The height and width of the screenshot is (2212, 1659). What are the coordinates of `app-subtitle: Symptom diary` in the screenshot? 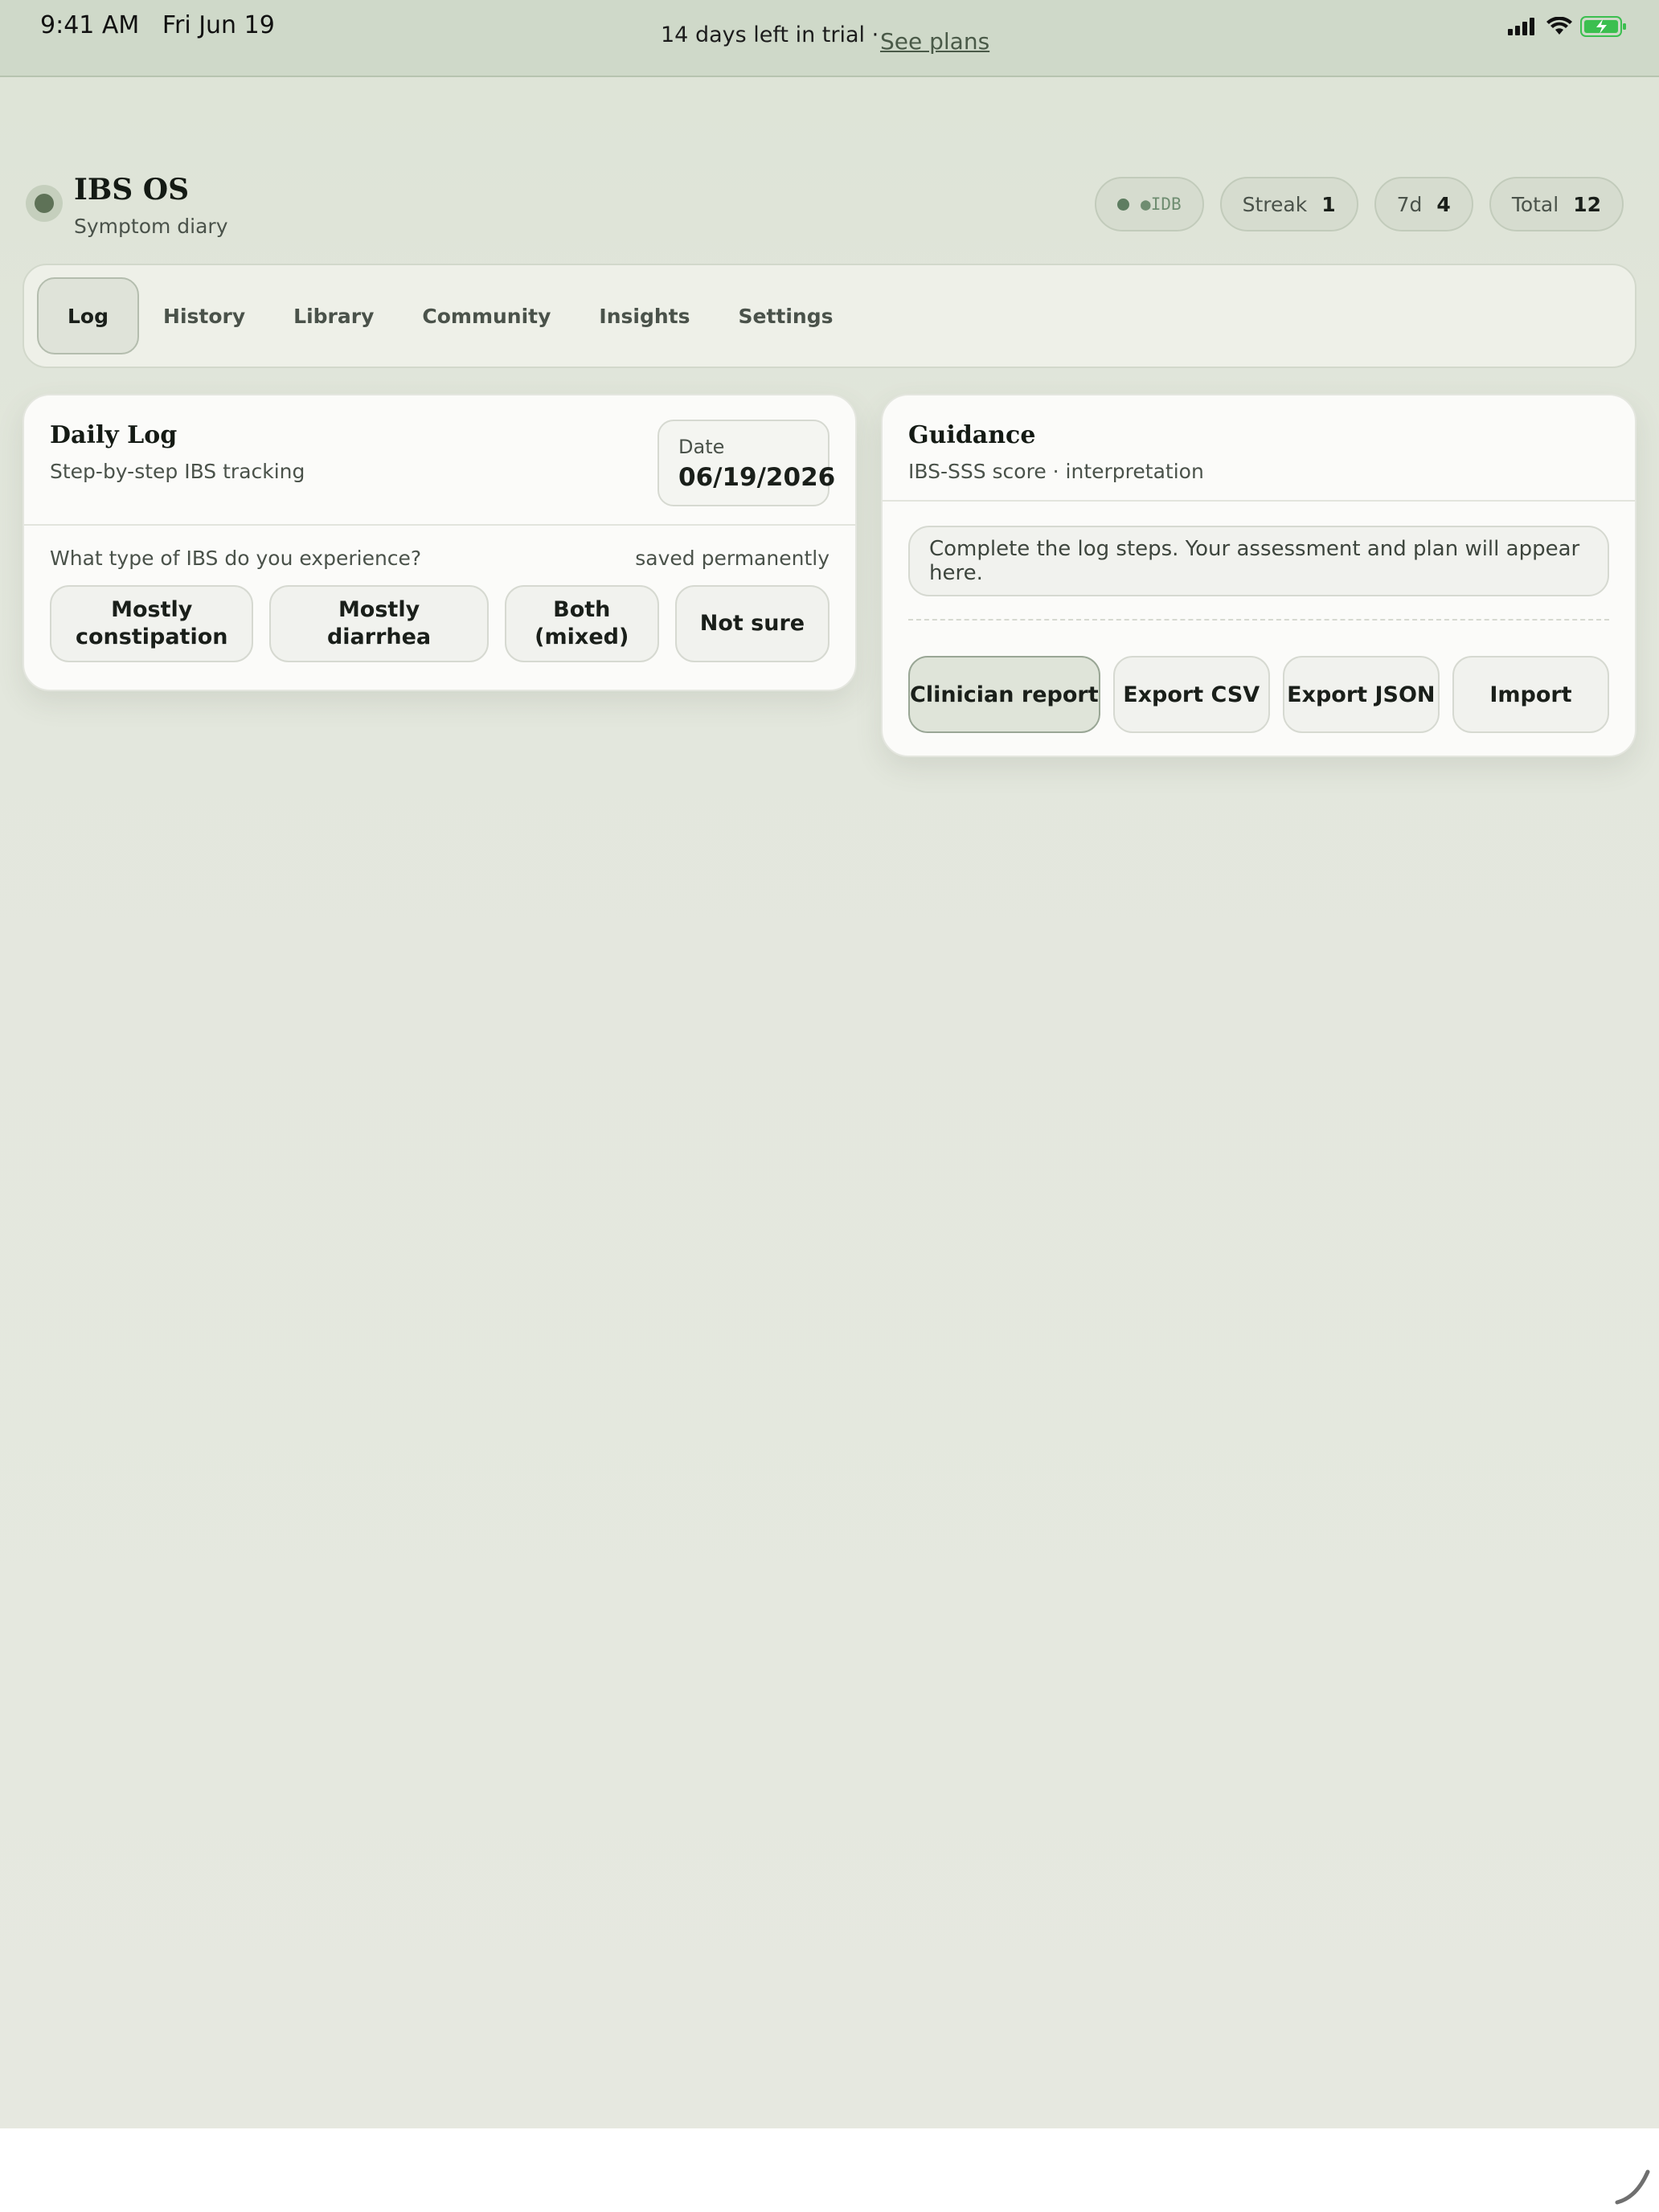 It's located at (151, 227).